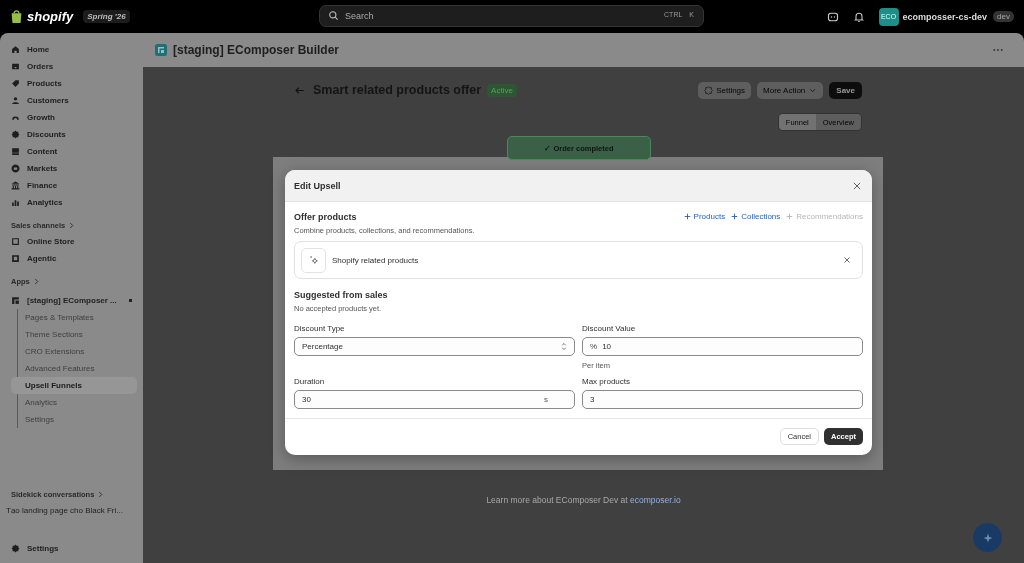  Describe the element at coordinates (564, 346) in the screenshot. I see `chevron-updown-icon` at that location.